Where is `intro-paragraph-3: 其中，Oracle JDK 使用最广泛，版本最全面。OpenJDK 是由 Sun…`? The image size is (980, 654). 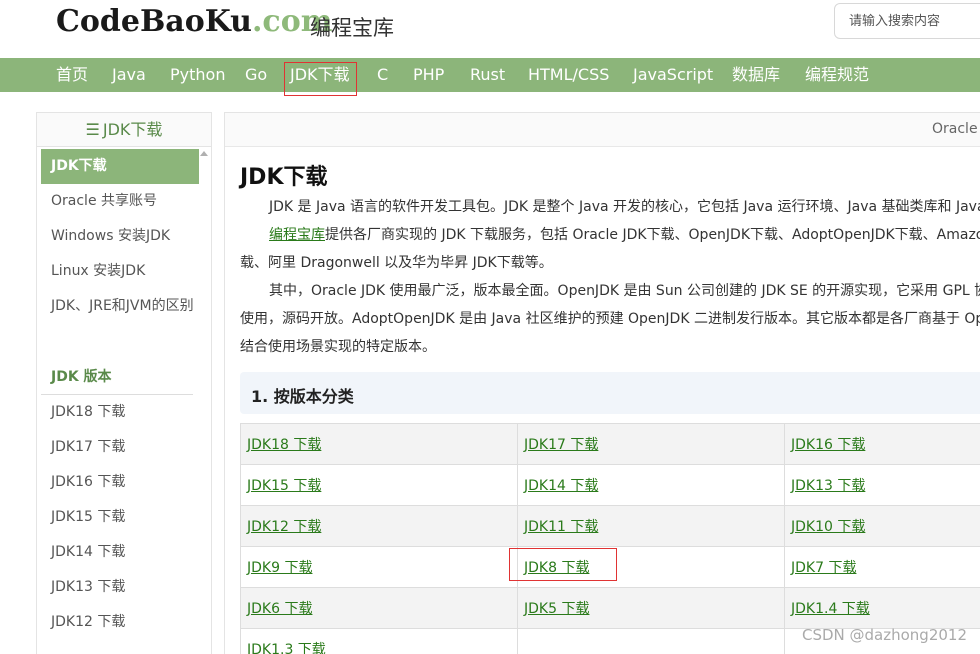
intro-paragraph-3: 其中，Oracle JDK 使用最广泛，版本最全面。OpenJDK 是由 Sun… is located at coordinates (624, 291).